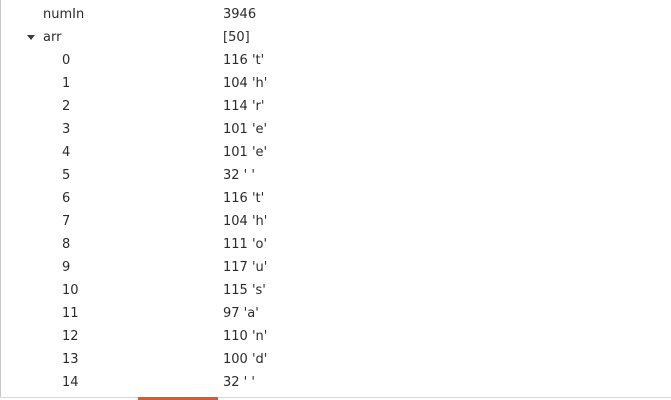  Describe the element at coordinates (244, 106) in the screenshot. I see `array-element-value: 114 'r'` at that location.